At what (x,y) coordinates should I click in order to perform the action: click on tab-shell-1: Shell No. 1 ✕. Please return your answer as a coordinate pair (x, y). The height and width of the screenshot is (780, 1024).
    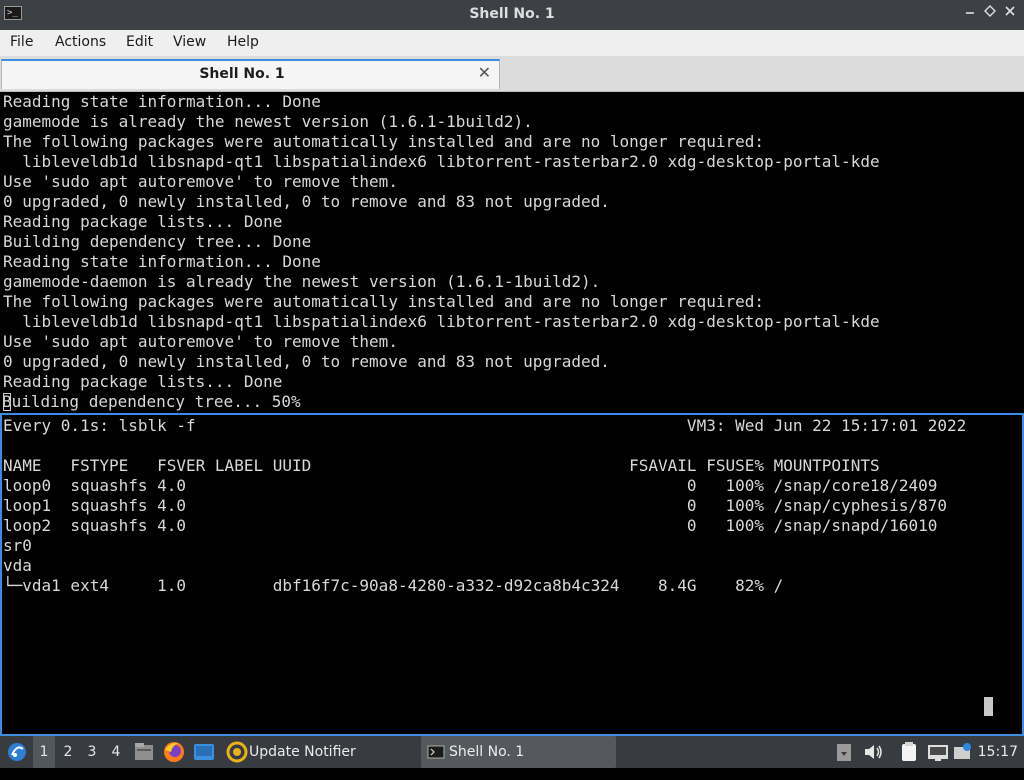
    Looking at the image, I should click on (250, 74).